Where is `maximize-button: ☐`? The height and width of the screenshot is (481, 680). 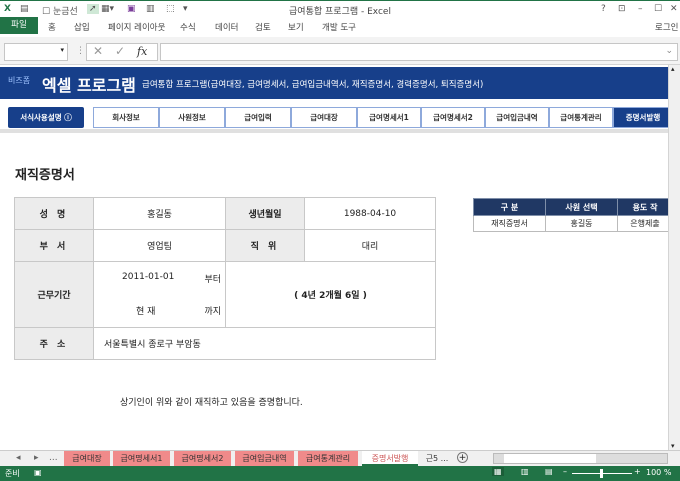 maximize-button: ☐ is located at coordinates (658, 9).